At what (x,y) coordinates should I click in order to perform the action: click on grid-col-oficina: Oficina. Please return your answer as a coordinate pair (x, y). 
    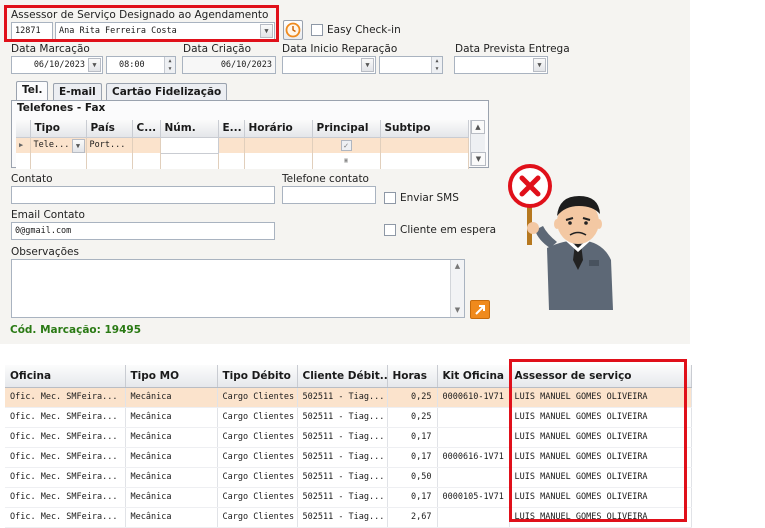
    Looking at the image, I should click on (65, 376).